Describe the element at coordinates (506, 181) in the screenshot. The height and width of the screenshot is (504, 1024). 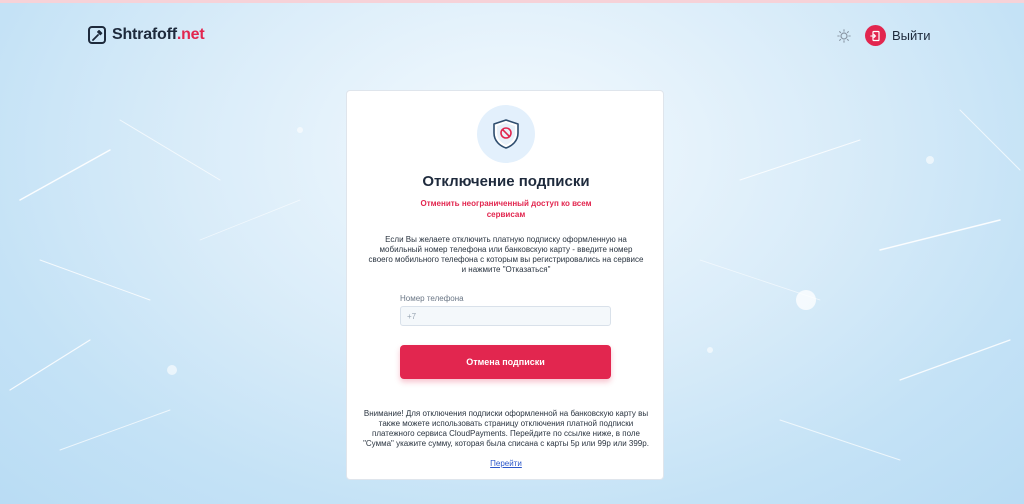
I see `page-title: Отключение подписки` at that location.